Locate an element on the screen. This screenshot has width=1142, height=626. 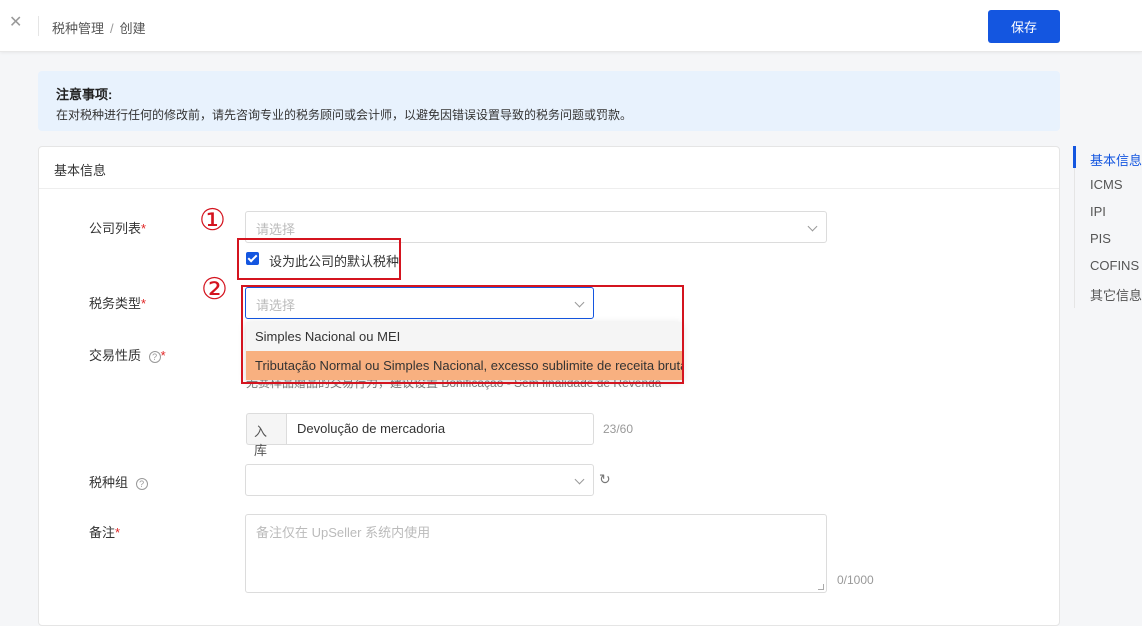
header-divider is located at coordinates (38, 26).